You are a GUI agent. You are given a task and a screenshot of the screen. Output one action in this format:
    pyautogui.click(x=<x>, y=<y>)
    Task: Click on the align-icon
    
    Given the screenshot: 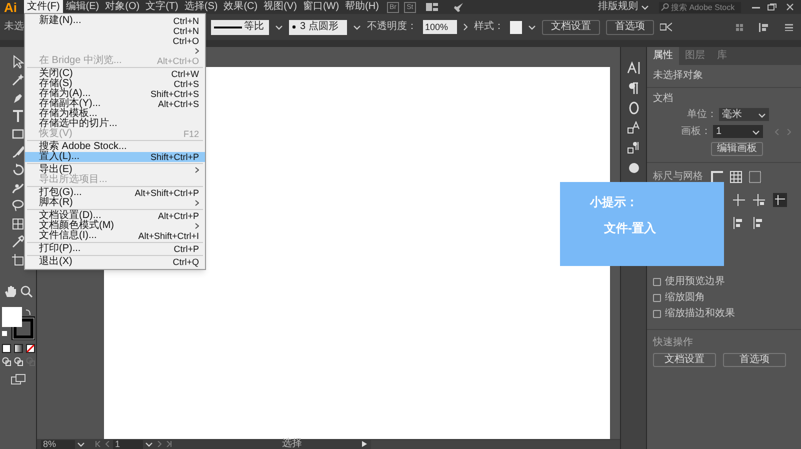 What is the action you would take?
    pyautogui.click(x=764, y=27)
    